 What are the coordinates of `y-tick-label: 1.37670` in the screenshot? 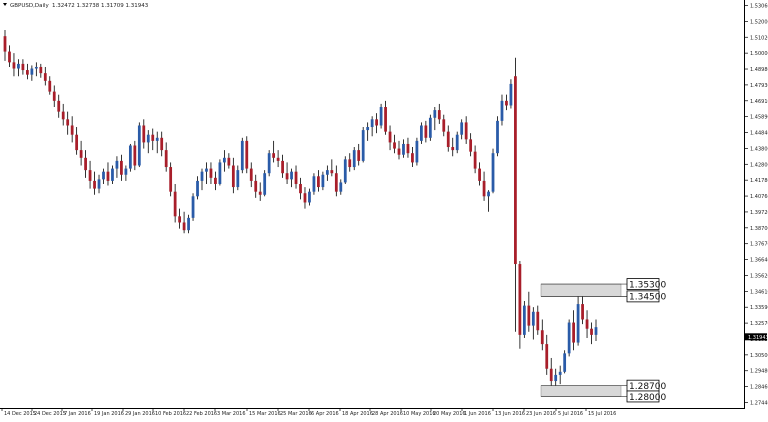 It's located at (759, 245).